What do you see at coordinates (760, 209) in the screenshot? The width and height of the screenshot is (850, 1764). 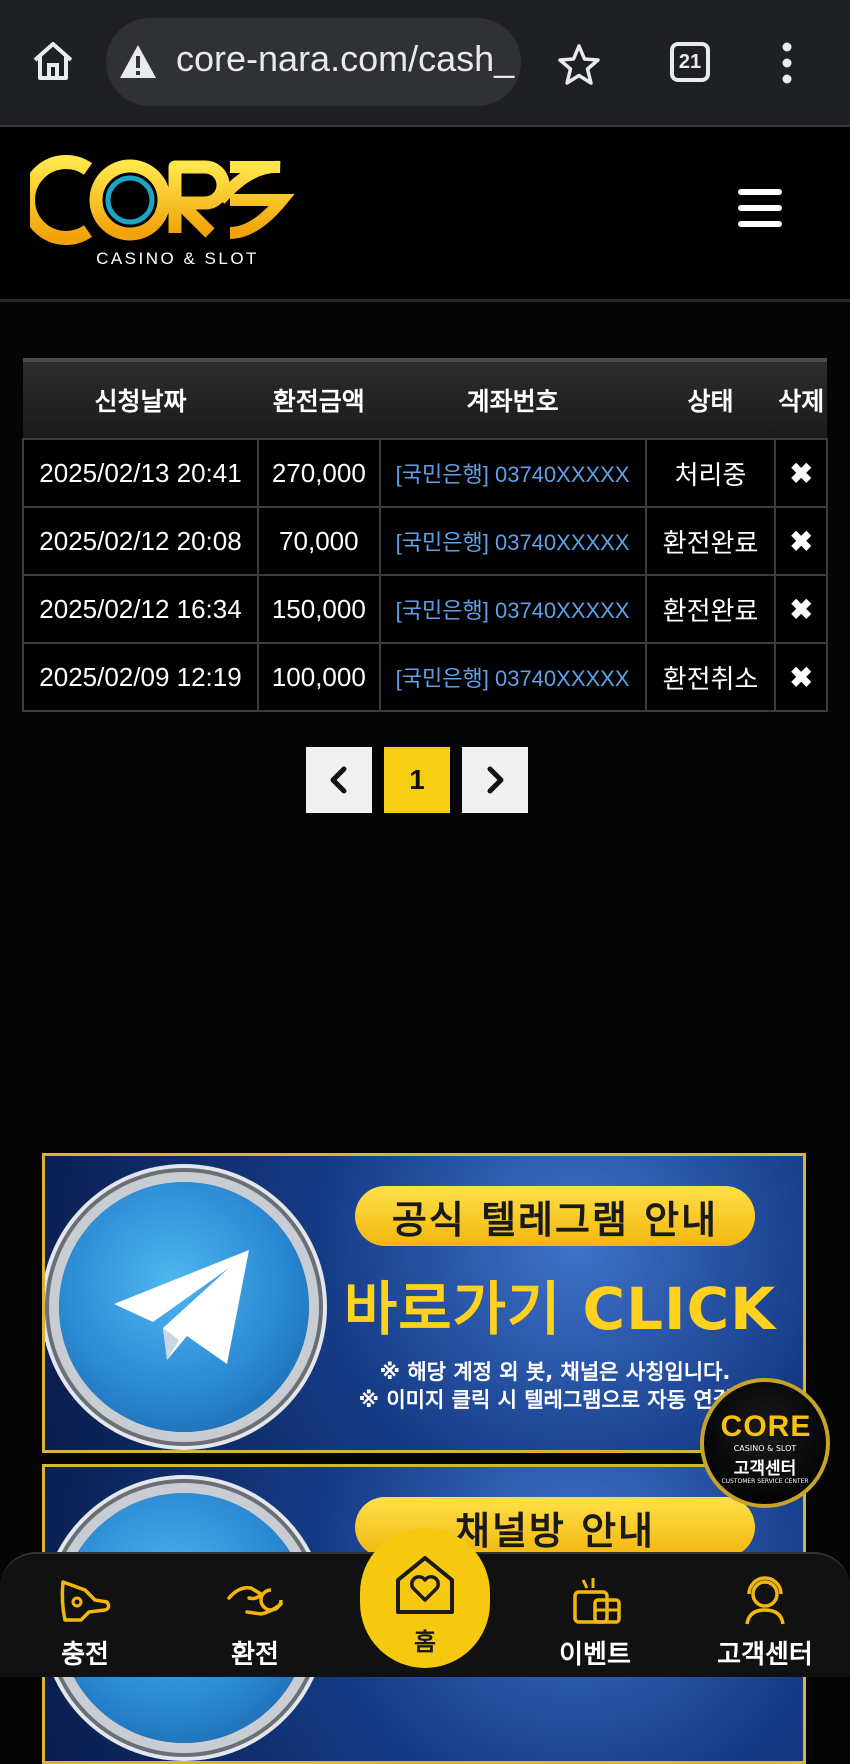 I see `hamburger-menu-button` at bounding box center [760, 209].